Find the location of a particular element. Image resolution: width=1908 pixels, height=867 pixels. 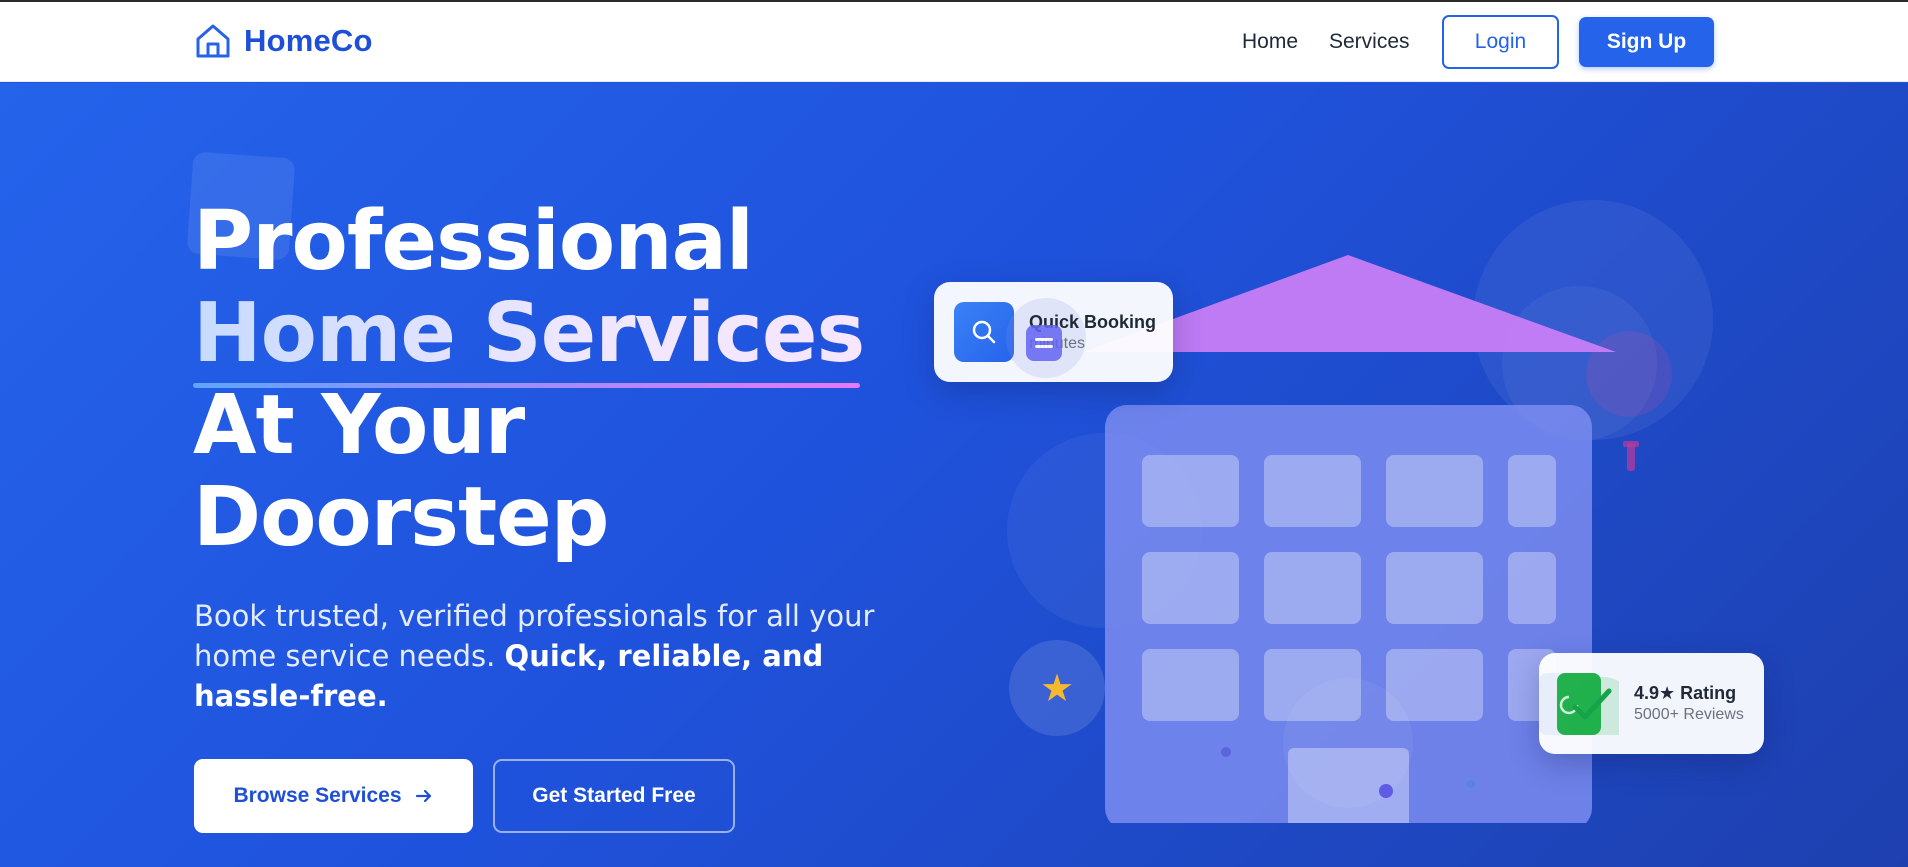

arrow-right-icon is located at coordinates (423, 796).